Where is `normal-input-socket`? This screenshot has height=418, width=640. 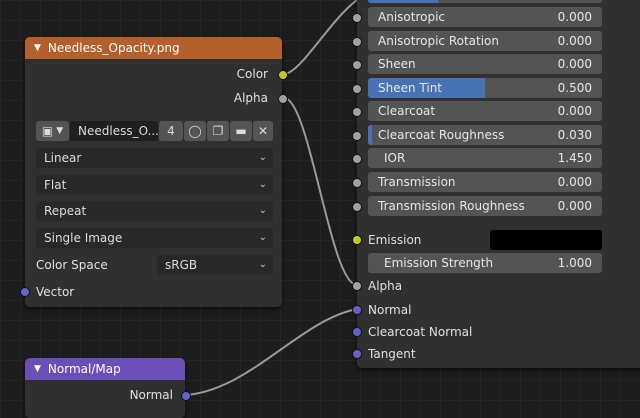 normal-input-socket is located at coordinates (357, 310).